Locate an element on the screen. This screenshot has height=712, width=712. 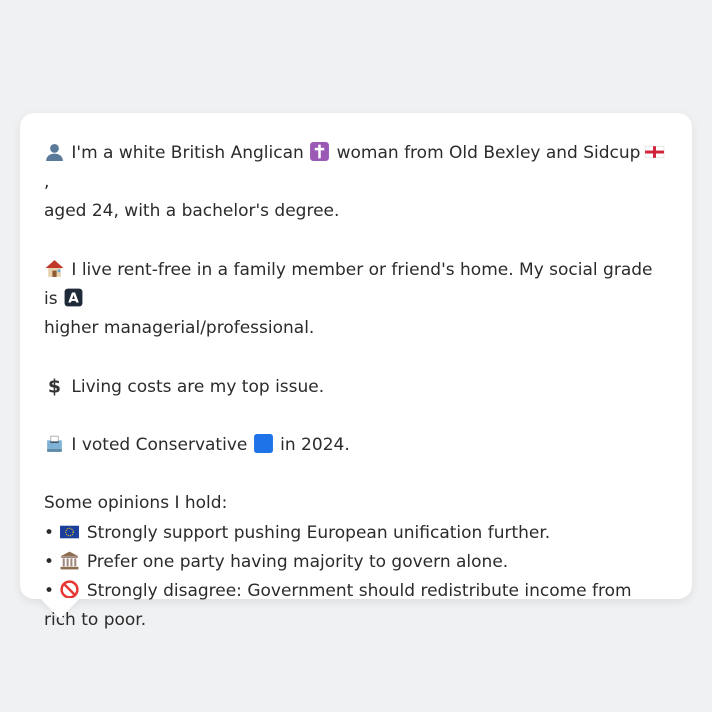
blue-square-icon is located at coordinates (263, 443).